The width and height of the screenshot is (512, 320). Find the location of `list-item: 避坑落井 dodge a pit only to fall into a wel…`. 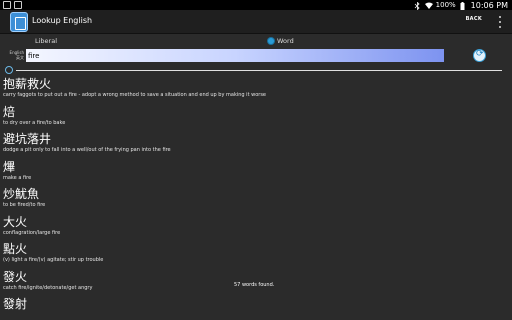

list-item: 避坑落井 dodge a pit only to fall into a wel… is located at coordinates (256, 146).